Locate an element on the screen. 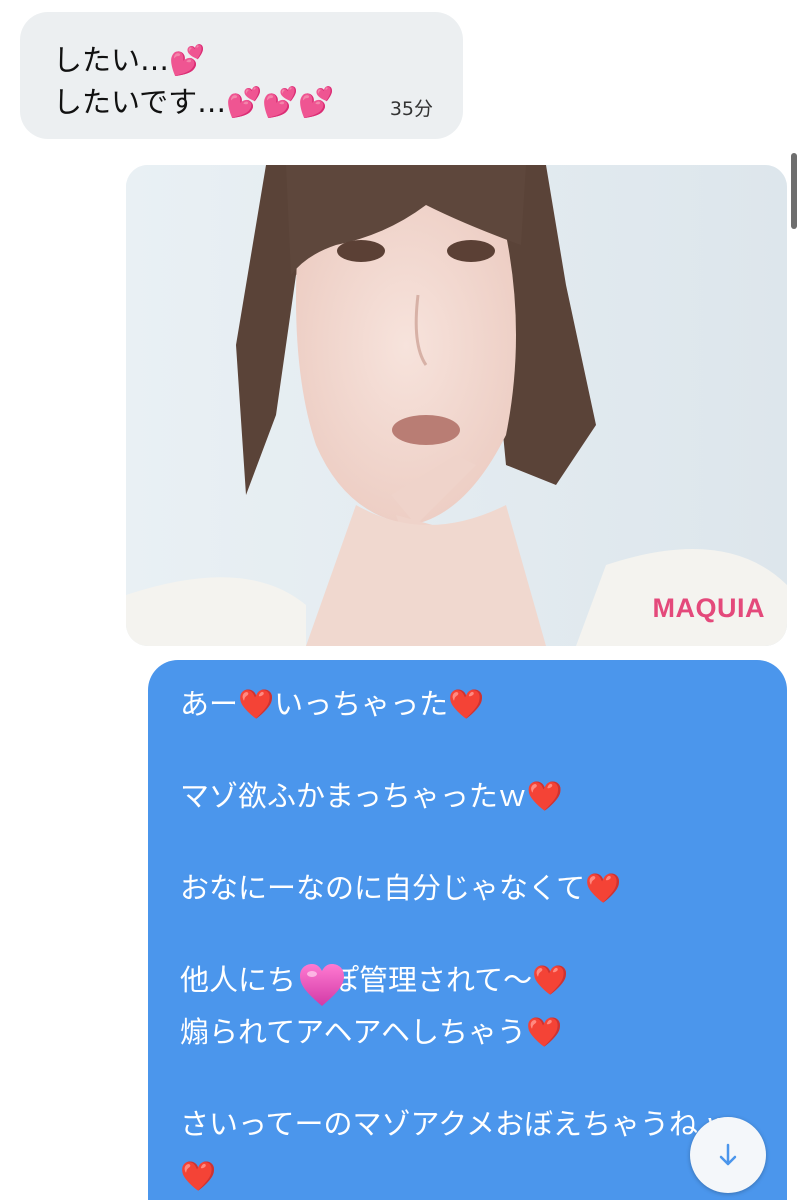 Image resolution: width=805 pixels, height=1202 pixels. heart-sticker-icon is located at coordinates (322, 985).